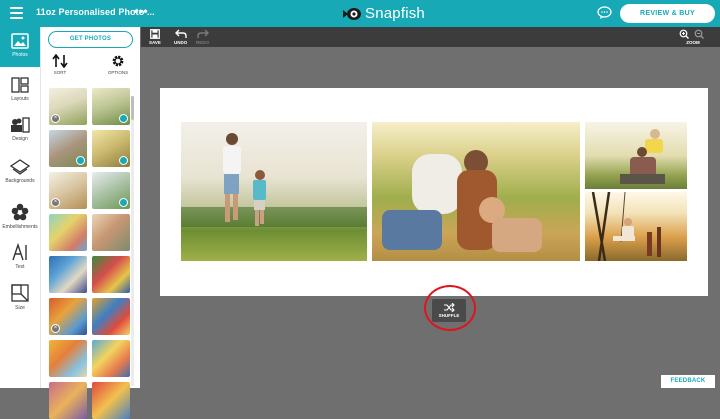 This screenshot has width=720, height=419. I want to click on rail-label-photos: Photos, so click(20, 55).